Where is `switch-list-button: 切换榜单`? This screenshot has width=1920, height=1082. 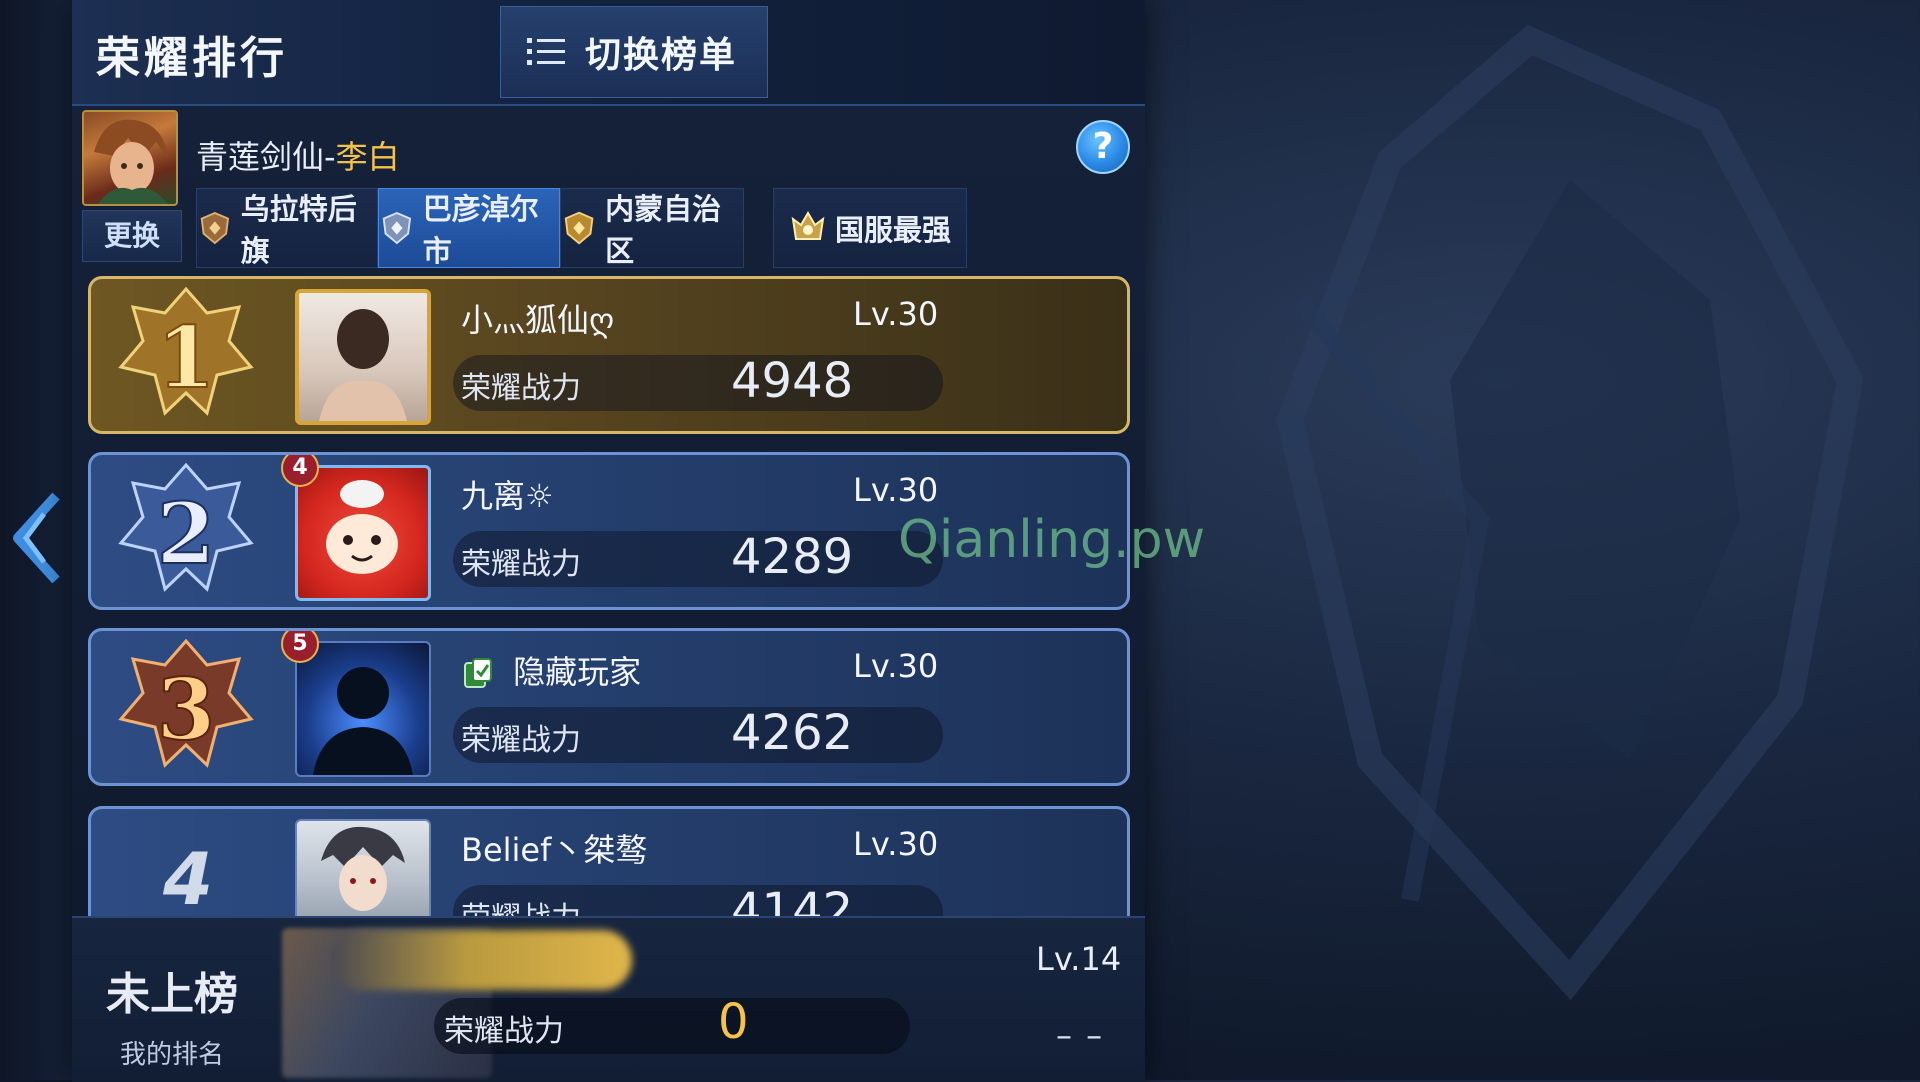 switch-list-button: 切换榜单 is located at coordinates (634, 52).